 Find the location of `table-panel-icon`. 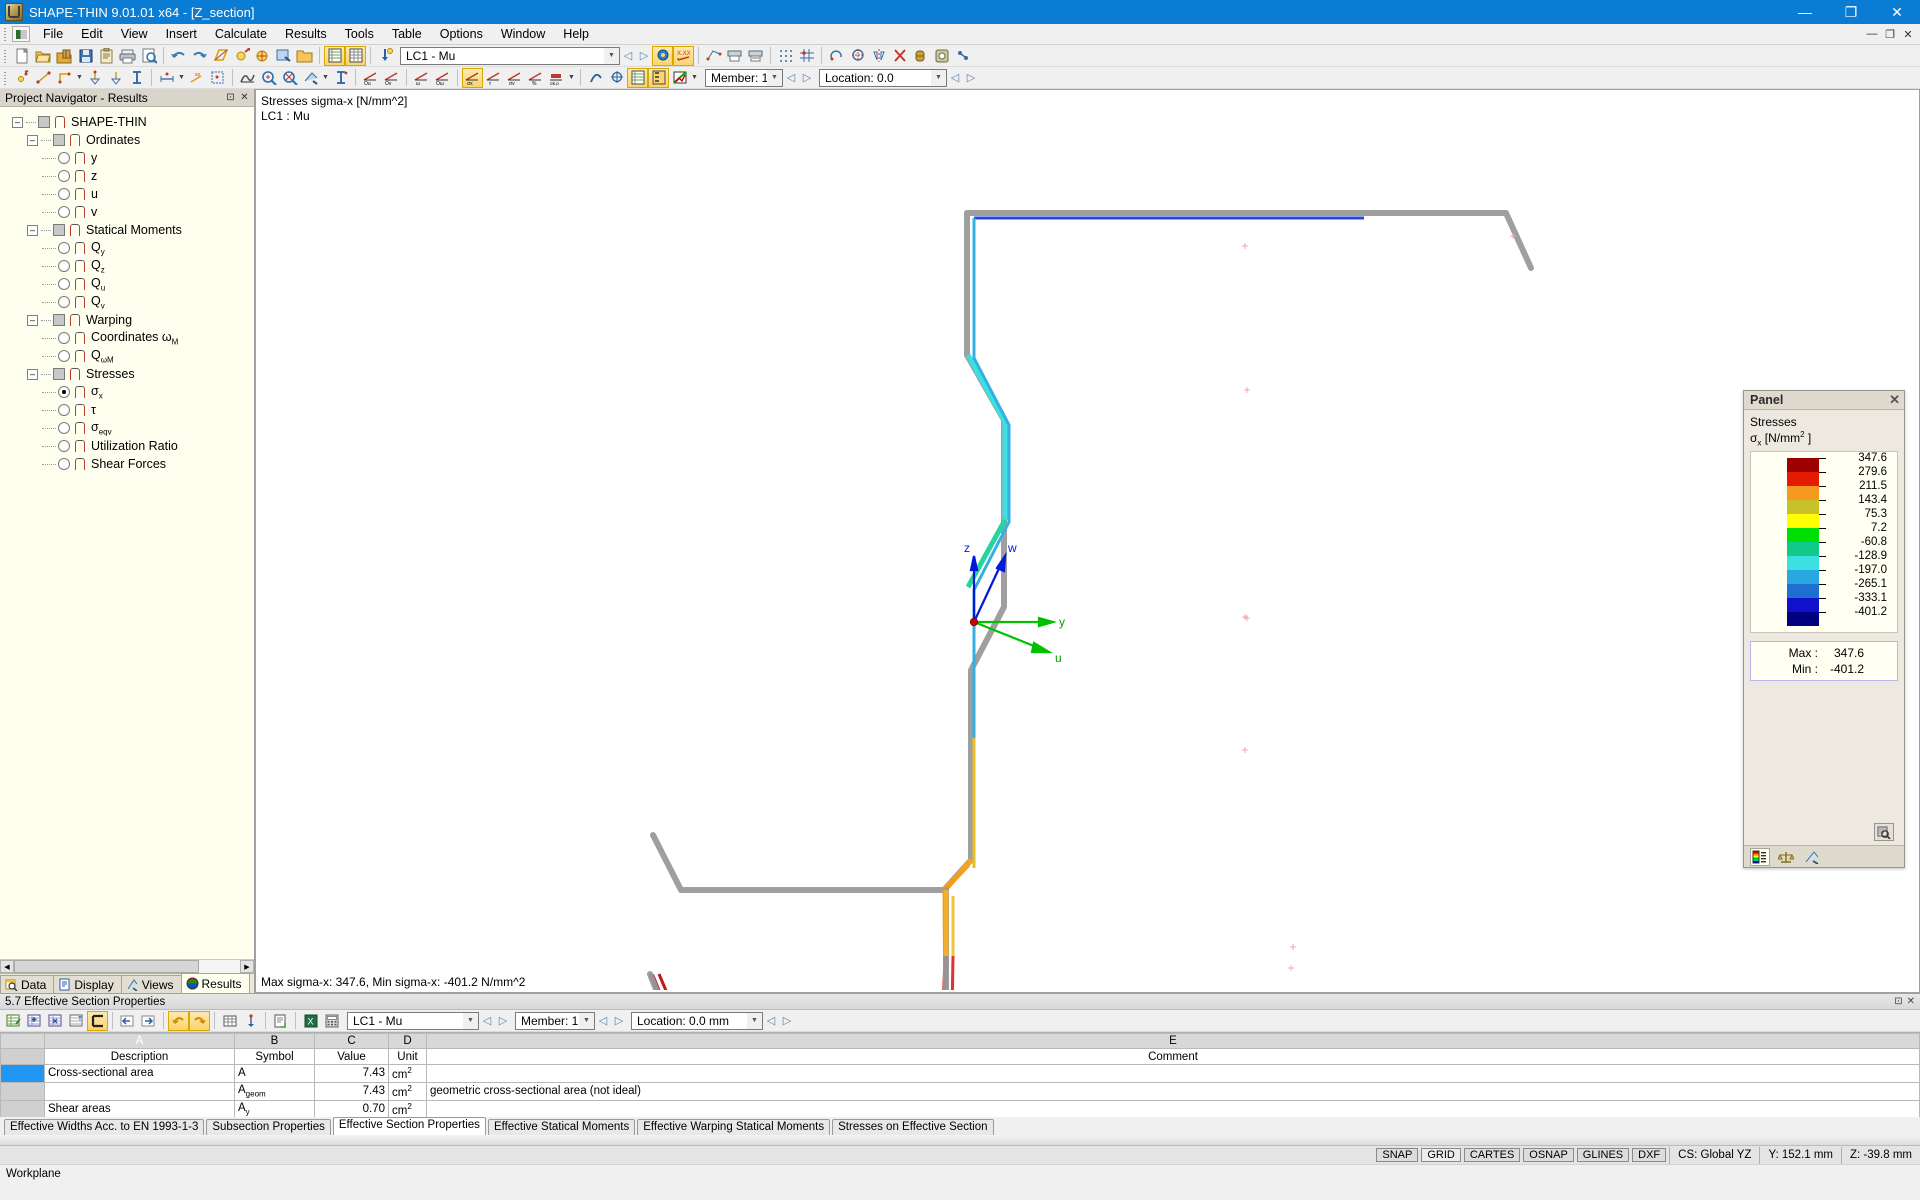

table-panel-icon is located at coordinates (637, 77).